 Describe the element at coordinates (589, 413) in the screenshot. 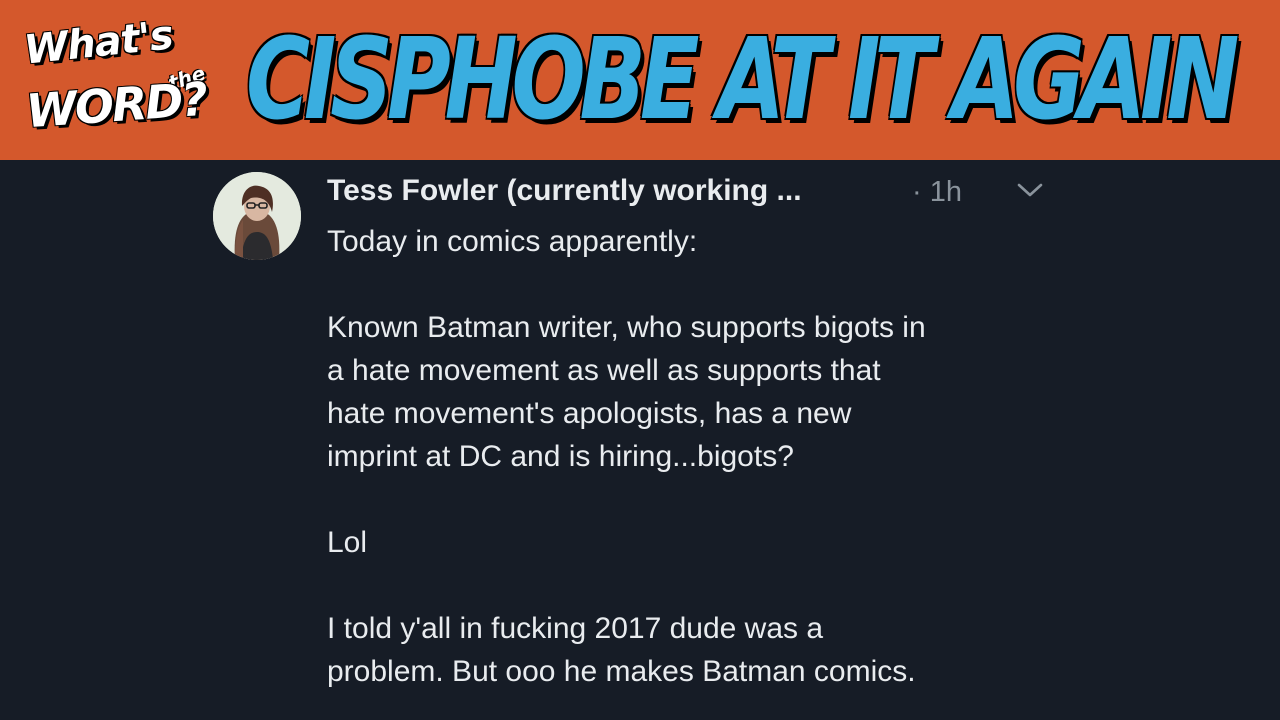

I see `tweet-text-line: hate movement's apologists, has a new` at that location.